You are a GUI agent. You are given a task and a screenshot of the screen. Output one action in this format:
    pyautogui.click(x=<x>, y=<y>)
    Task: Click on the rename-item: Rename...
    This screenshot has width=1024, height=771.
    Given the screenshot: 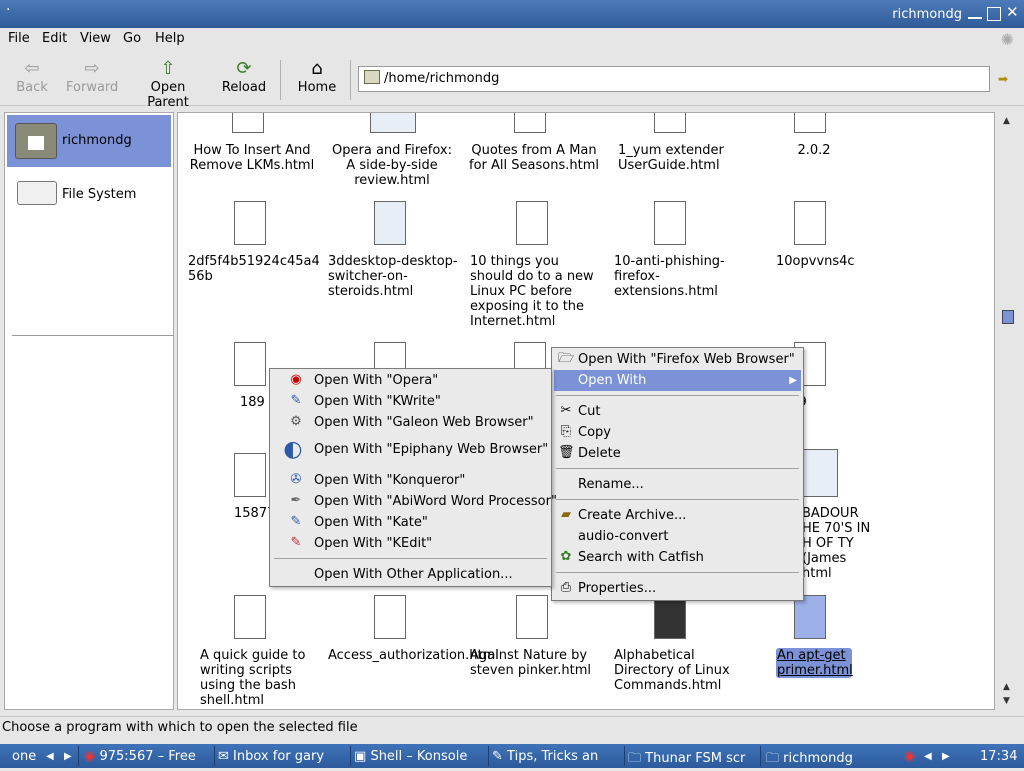 What is the action you would take?
    pyautogui.click(x=677, y=484)
    